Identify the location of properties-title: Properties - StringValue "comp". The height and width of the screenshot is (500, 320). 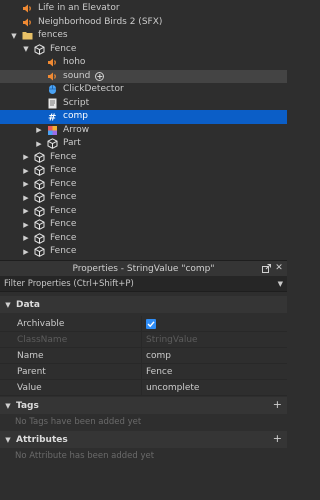
(143, 268).